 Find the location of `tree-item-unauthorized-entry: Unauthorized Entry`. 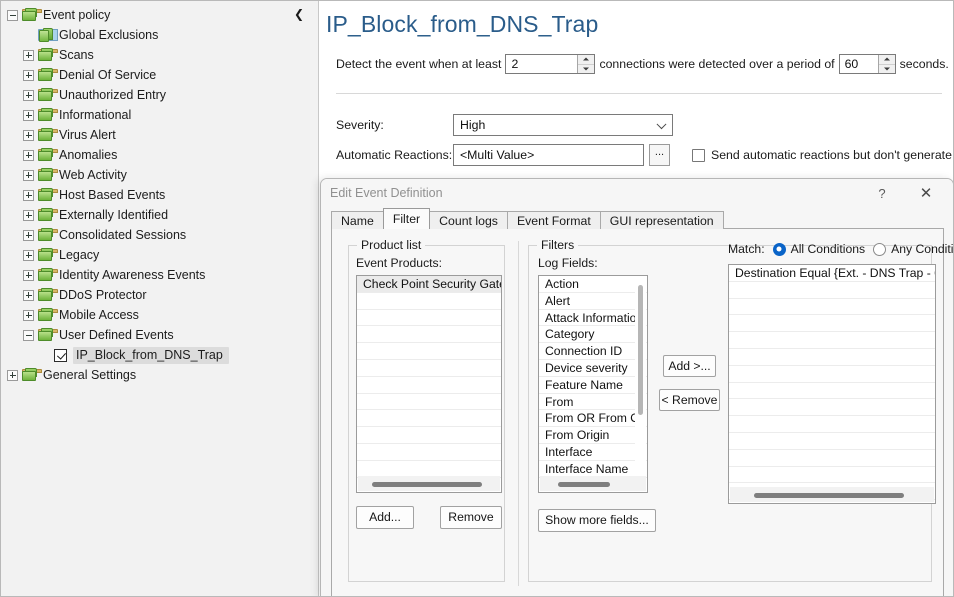

tree-item-unauthorized-entry: Unauthorized Entry is located at coordinates (159, 95).